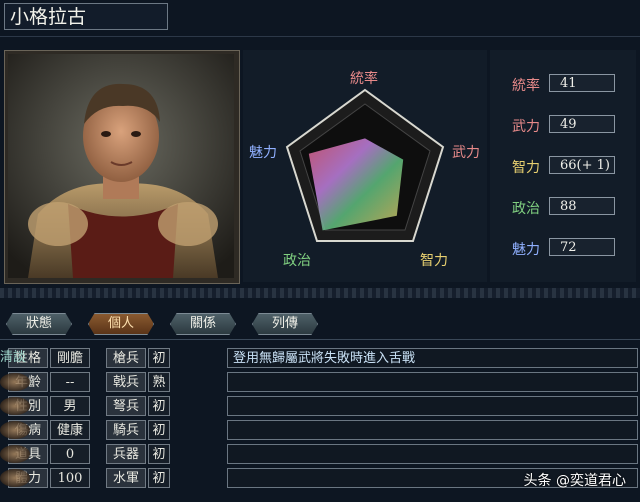 The height and width of the screenshot is (502, 640). I want to click on stat-label: 魅力, so click(526, 250).